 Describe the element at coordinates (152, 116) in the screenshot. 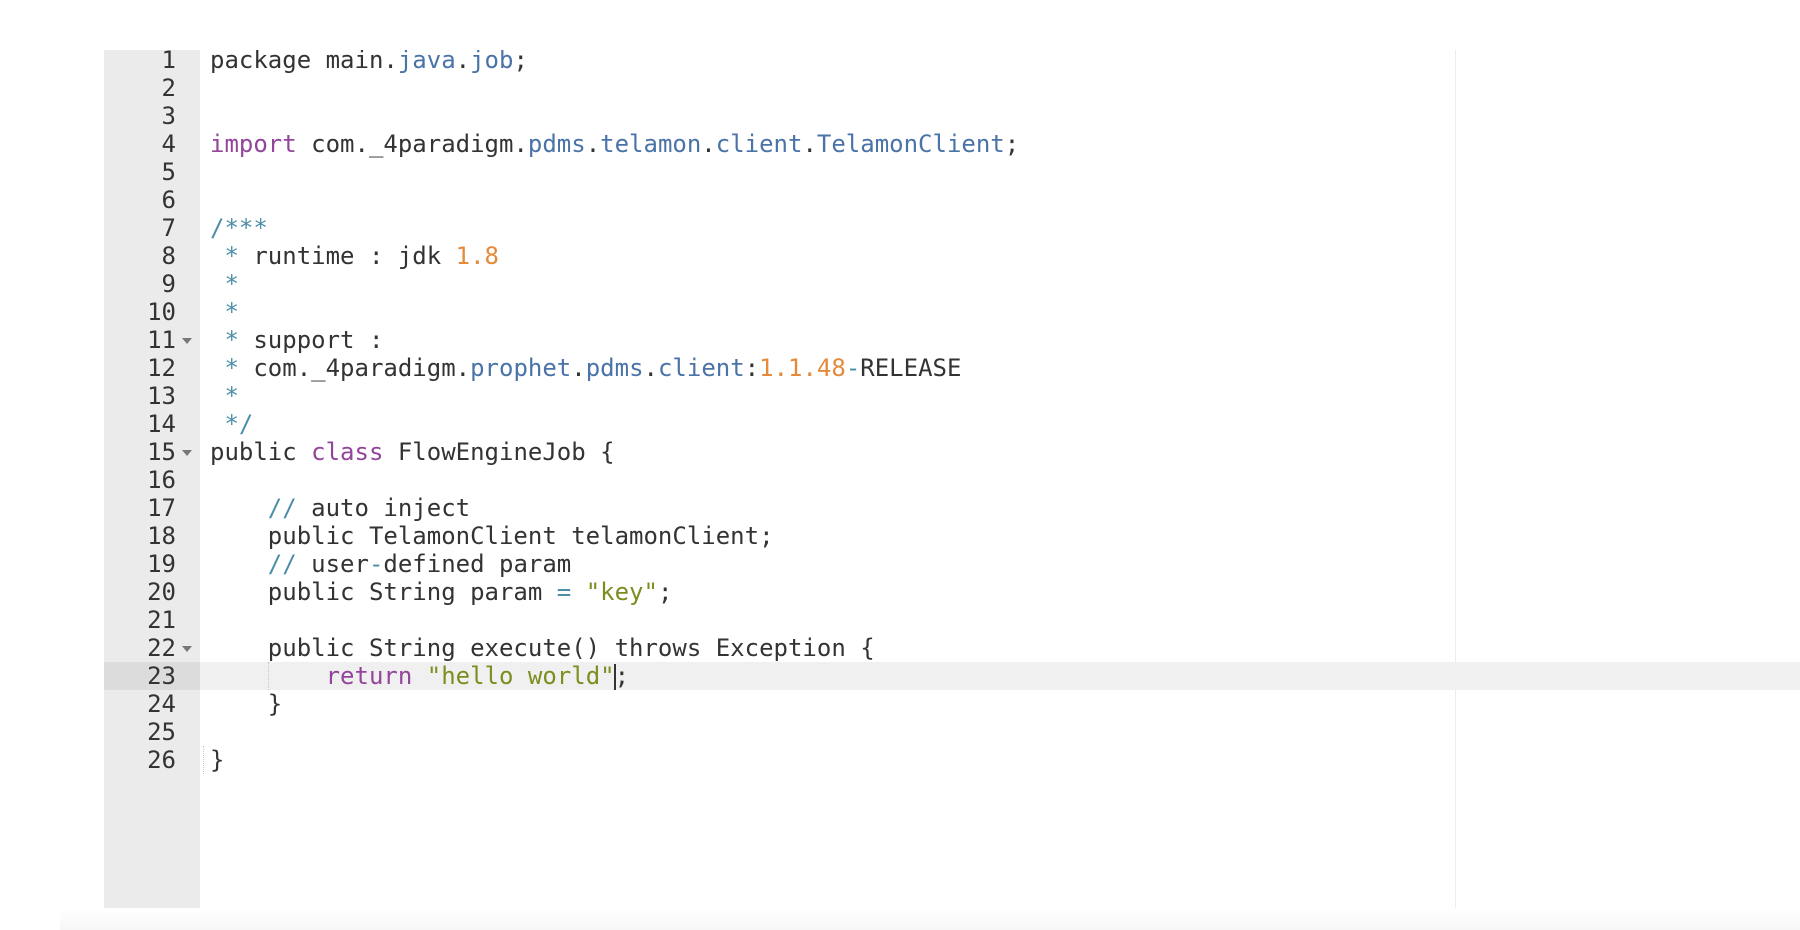

I see `gutter-line-3: 3` at that location.